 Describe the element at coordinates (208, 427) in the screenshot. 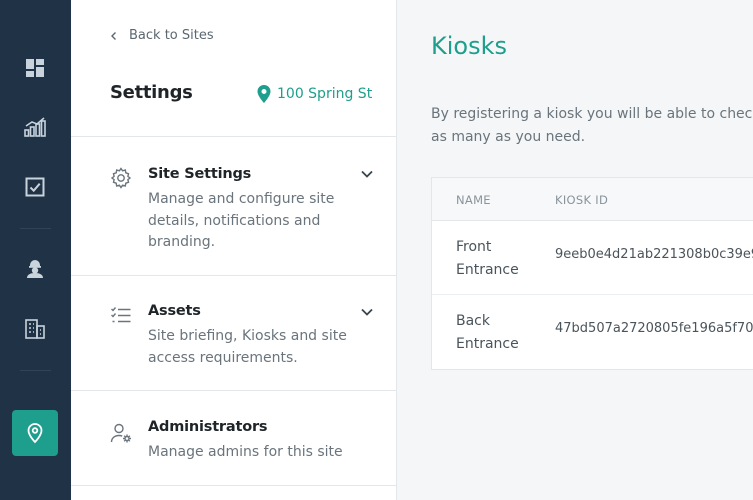

I see `section-title: Administrators` at that location.